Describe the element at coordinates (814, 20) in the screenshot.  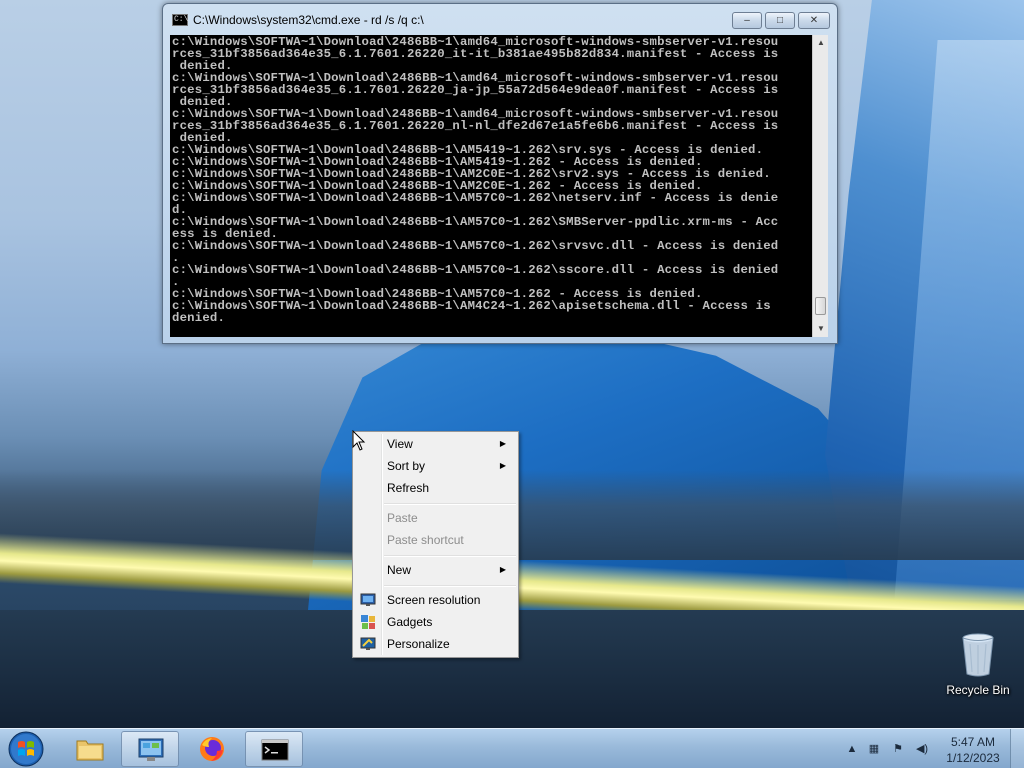
I see `close-button: ✕` at that location.